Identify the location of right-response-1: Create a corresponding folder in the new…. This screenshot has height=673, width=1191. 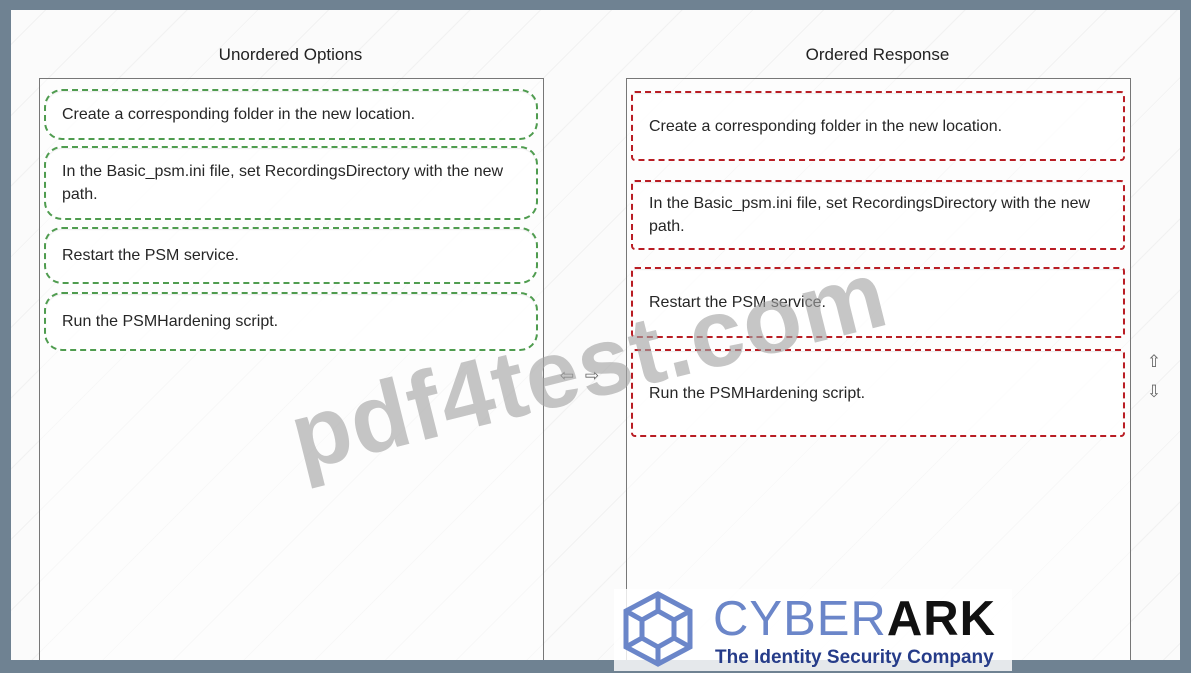
(878, 126).